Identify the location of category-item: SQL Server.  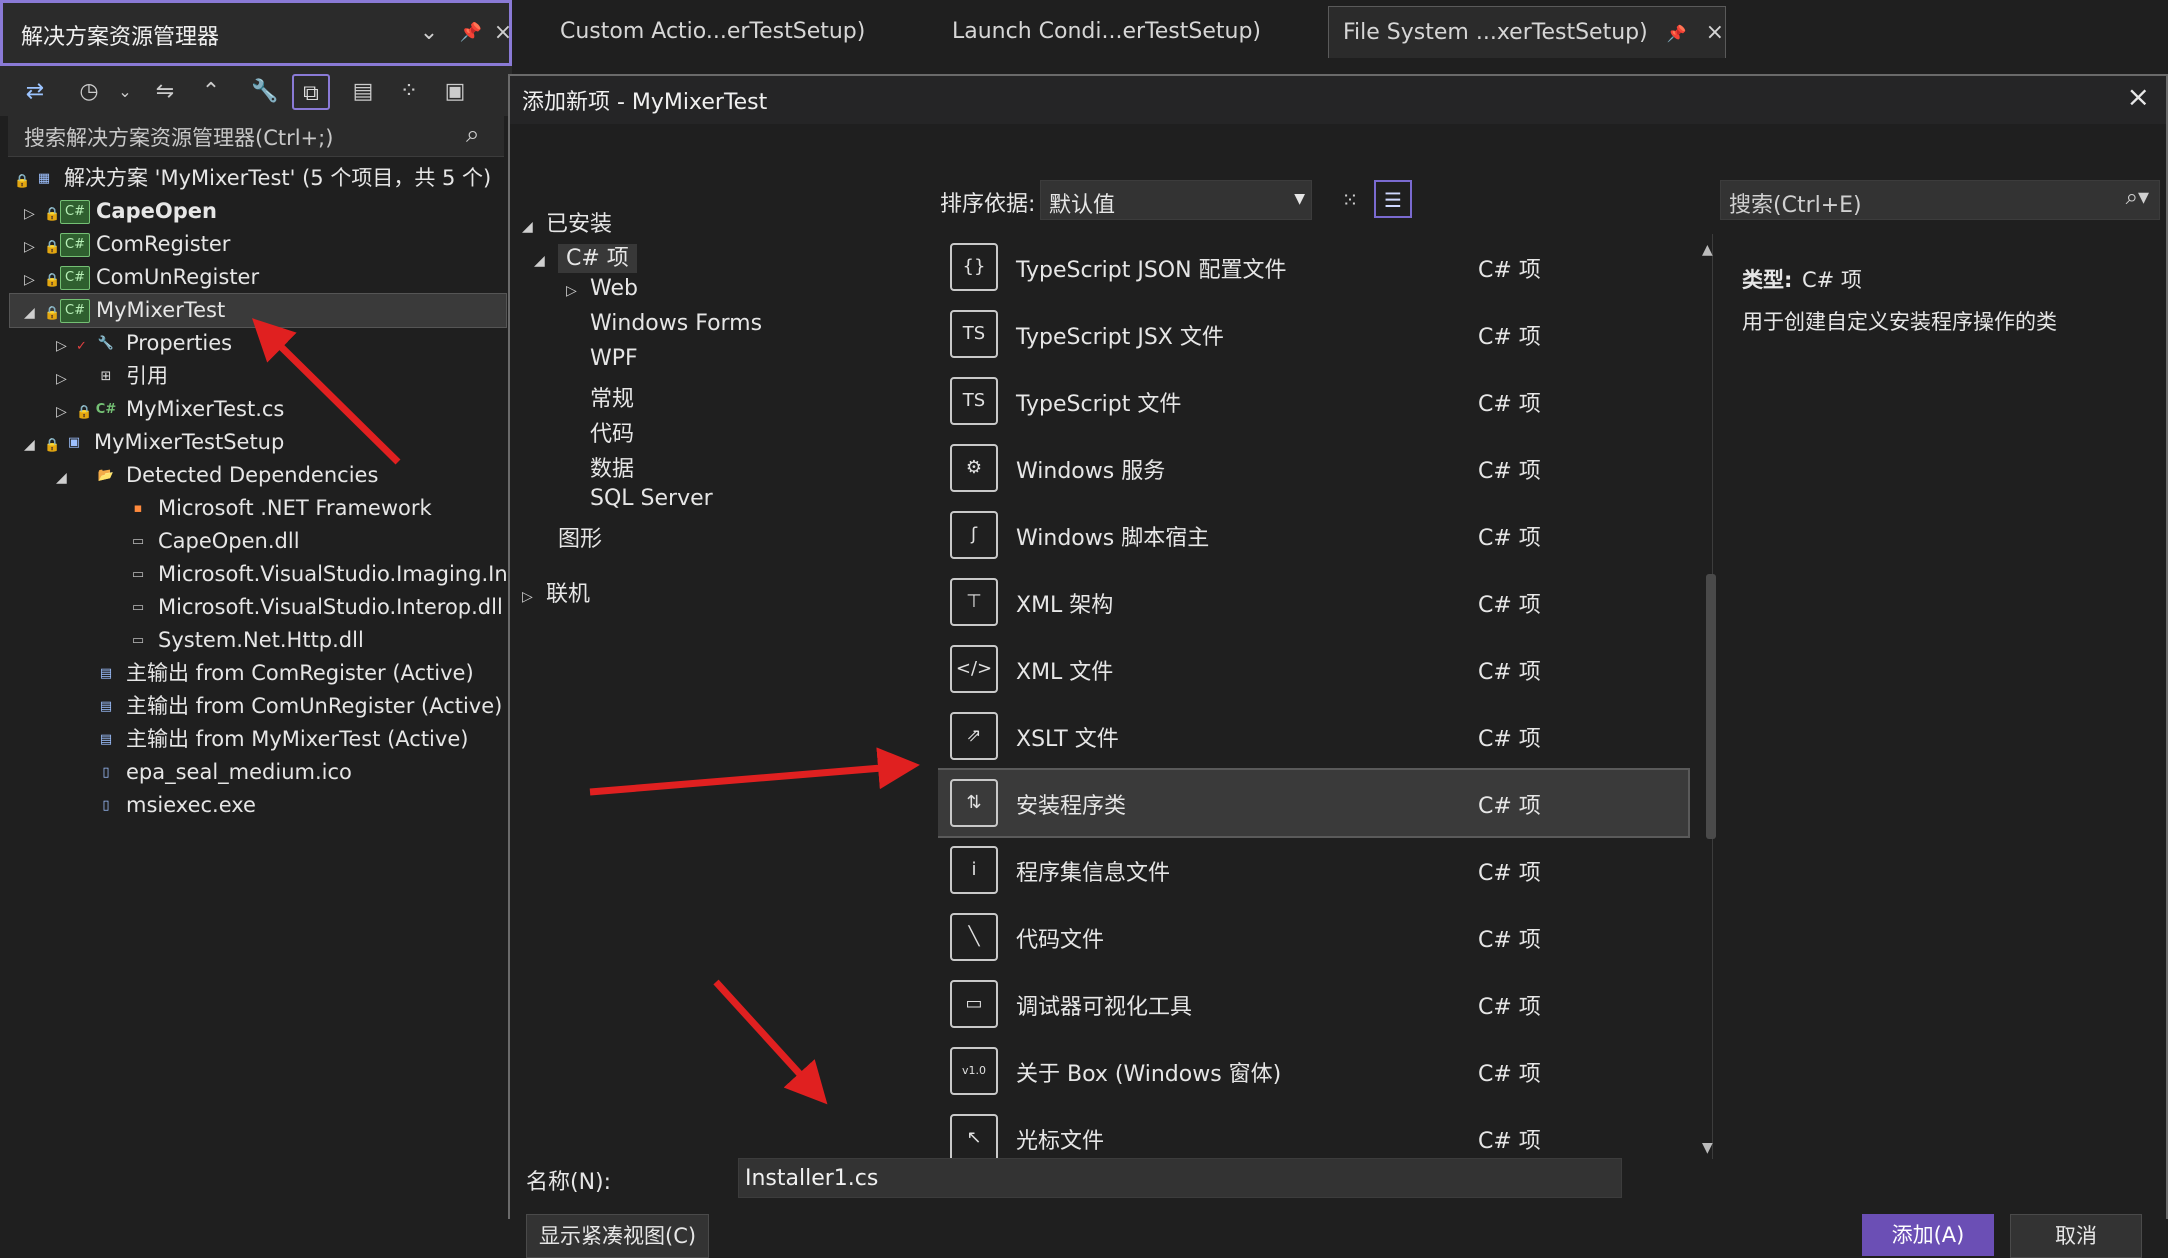
(651, 498).